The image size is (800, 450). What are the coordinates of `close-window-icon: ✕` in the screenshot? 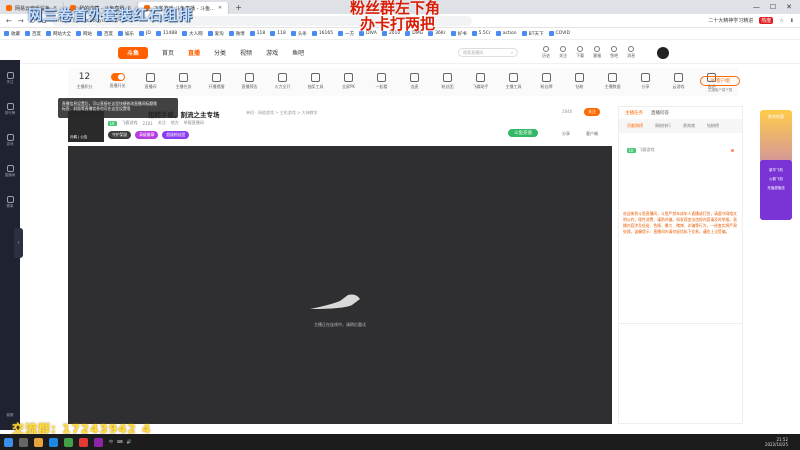 It's located at (789, 7).